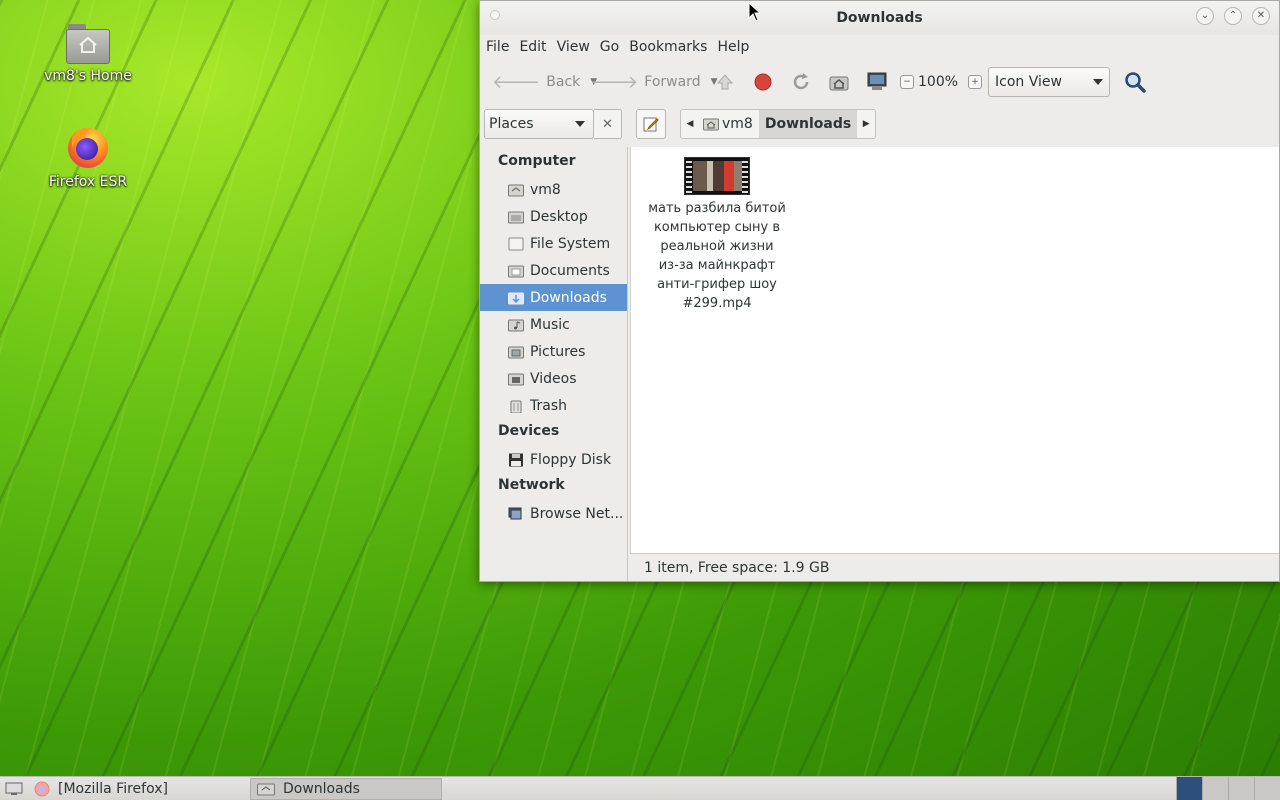  I want to click on firefox-icon, so click(88, 146).